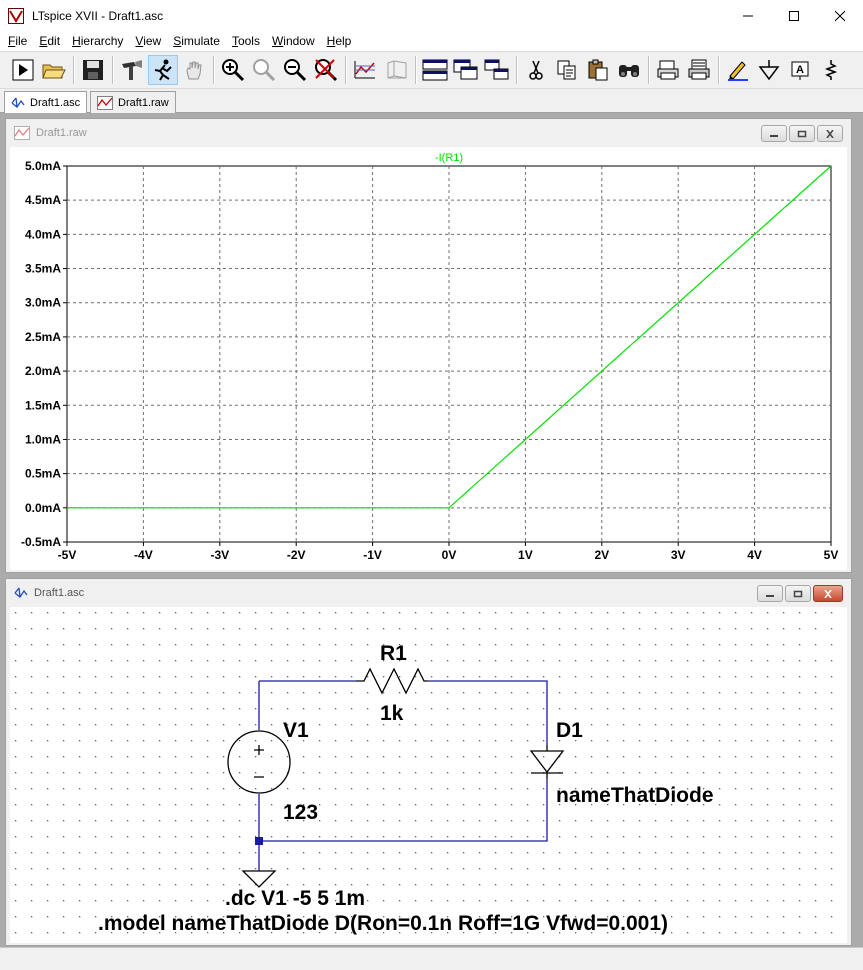  What do you see at coordinates (295, 70) in the screenshot?
I see `zoom-out-button` at bounding box center [295, 70].